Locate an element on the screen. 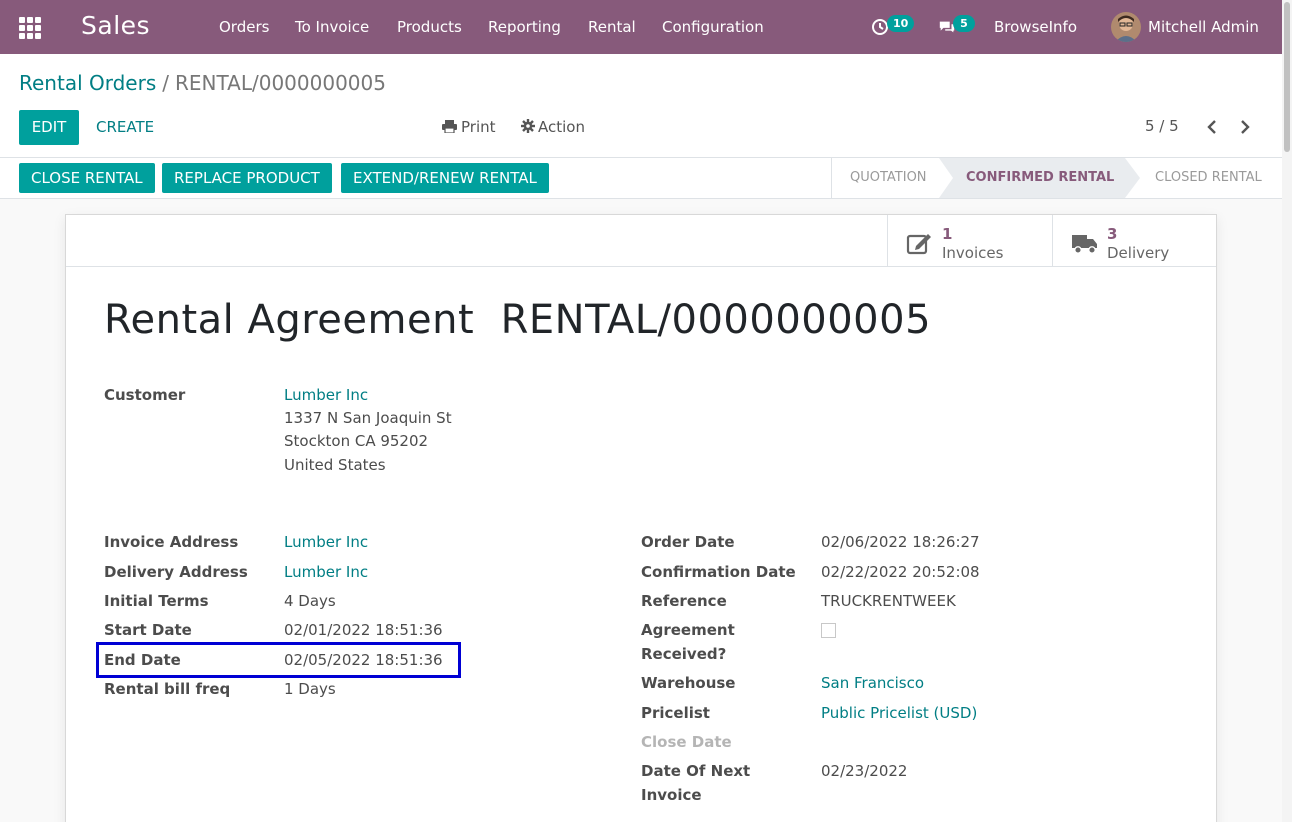  page-title: Rental Agreement RENTAL/0000000005 is located at coordinates (517, 320).